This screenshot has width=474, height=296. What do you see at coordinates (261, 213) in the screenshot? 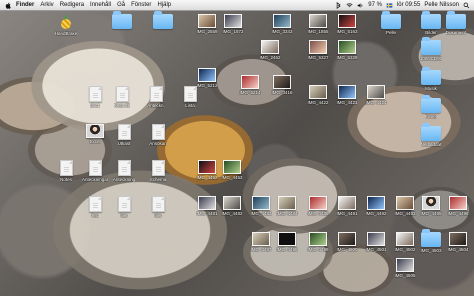
I see `label-img-4483: IMG_4483` at bounding box center [261, 213].